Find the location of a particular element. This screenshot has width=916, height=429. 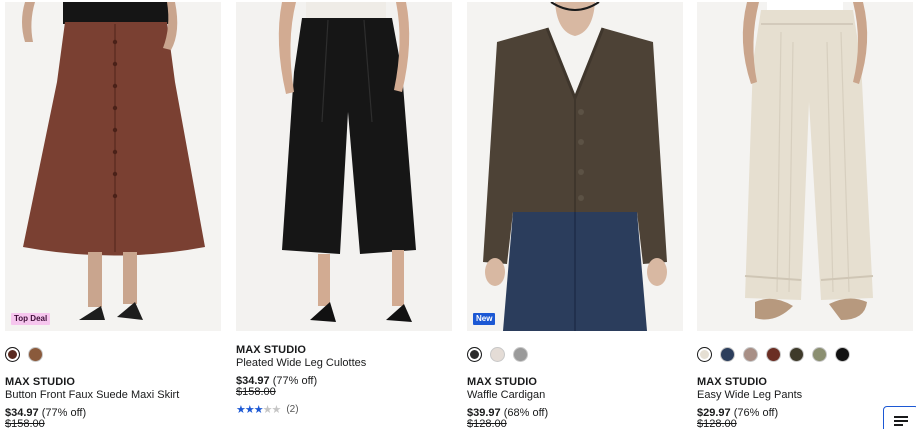

discount-percent: (68% off) is located at coordinates (526, 413).